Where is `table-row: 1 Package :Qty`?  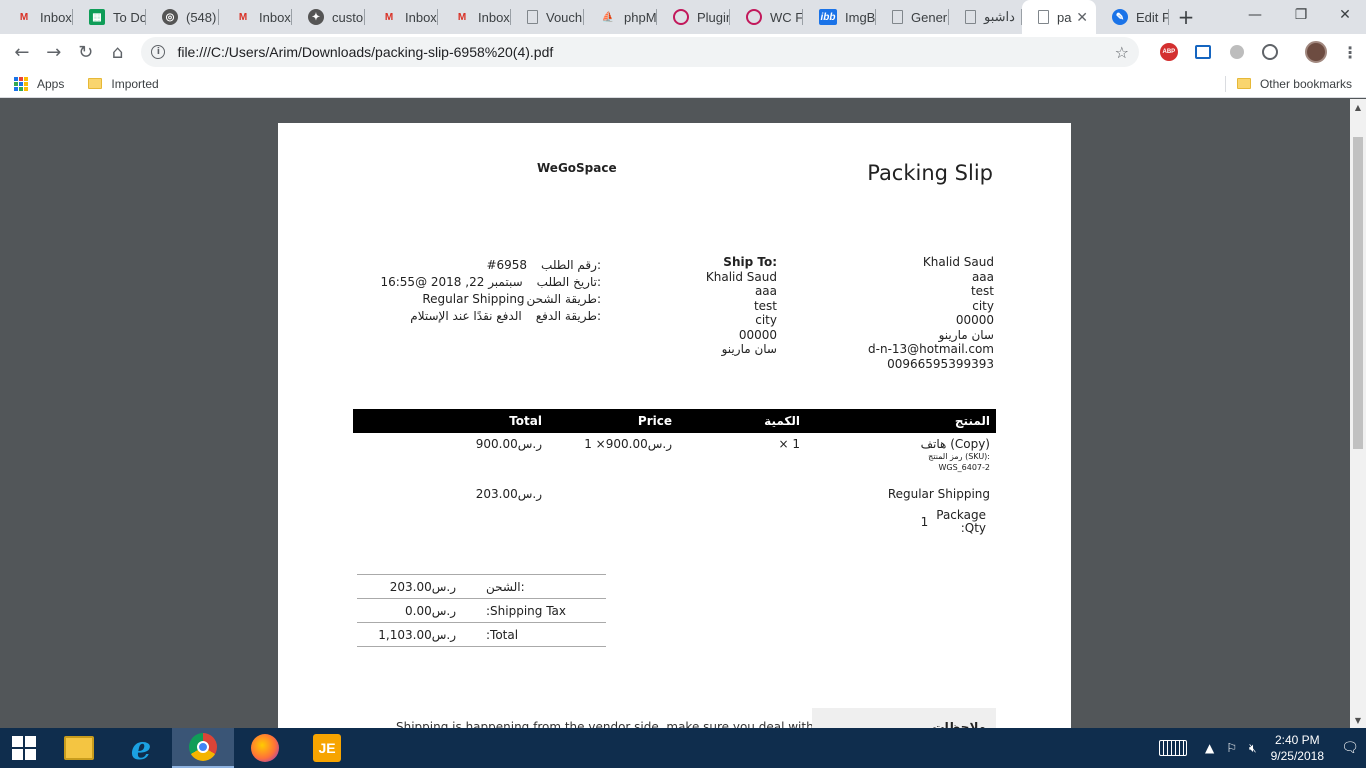
table-row: 1 Package :Qty is located at coordinates (674, 522).